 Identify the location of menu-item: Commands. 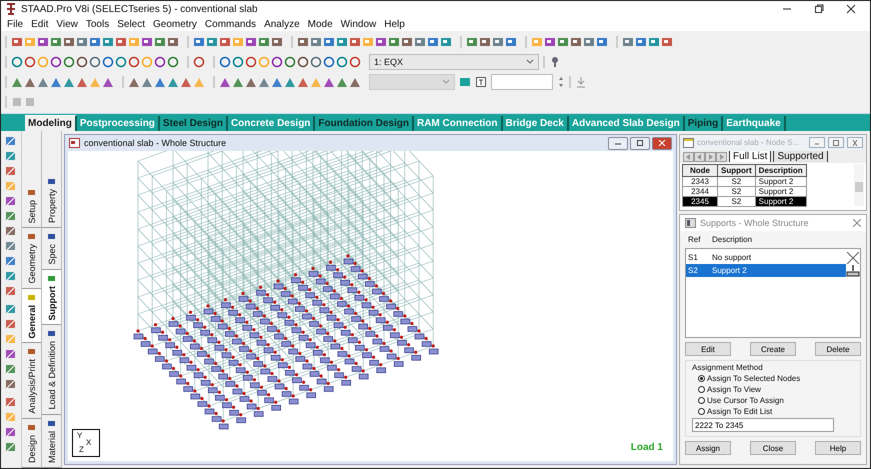
(230, 24).